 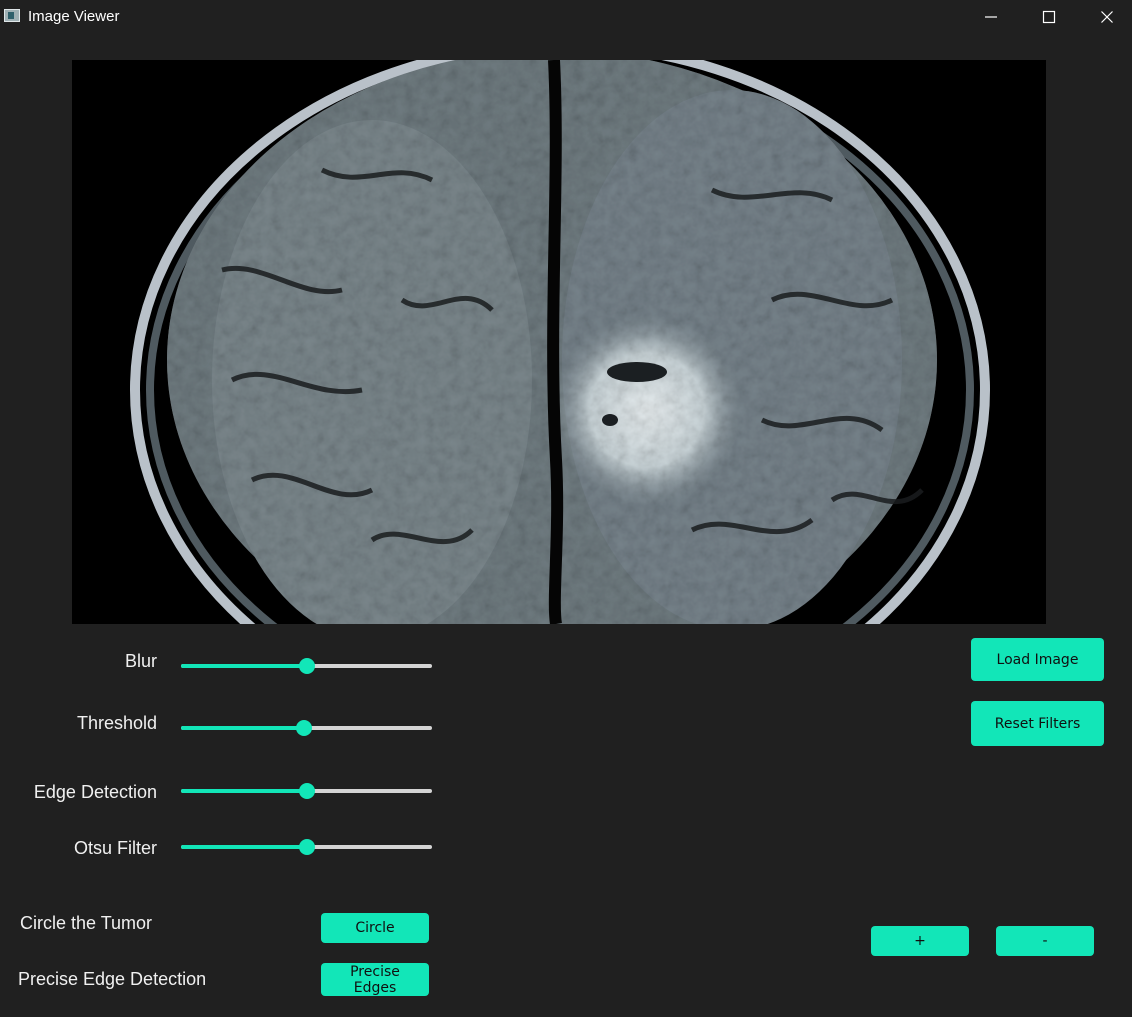 I want to click on slider-label-edge-detection: Edge Detection, so click(x=95, y=792).